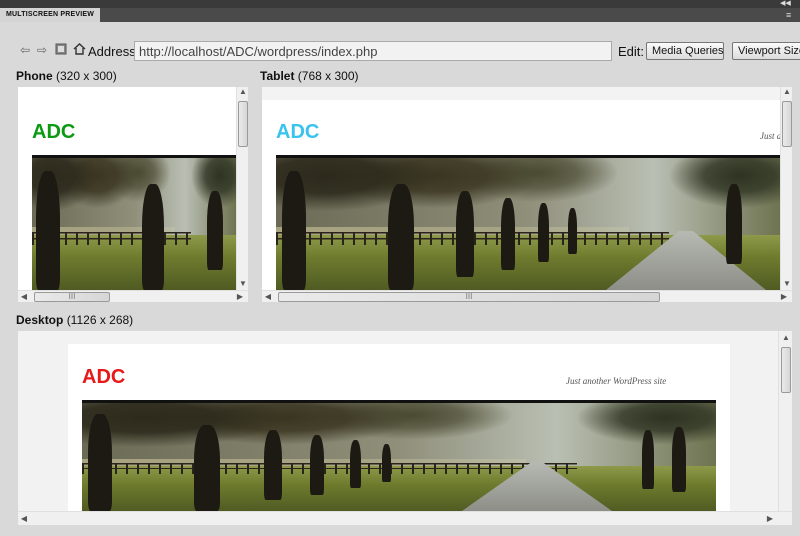 The width and height of the screenshot is (800, 536). Describe the element at coordinates (373, 51) in the screenshot. I see `address-input` at that location.